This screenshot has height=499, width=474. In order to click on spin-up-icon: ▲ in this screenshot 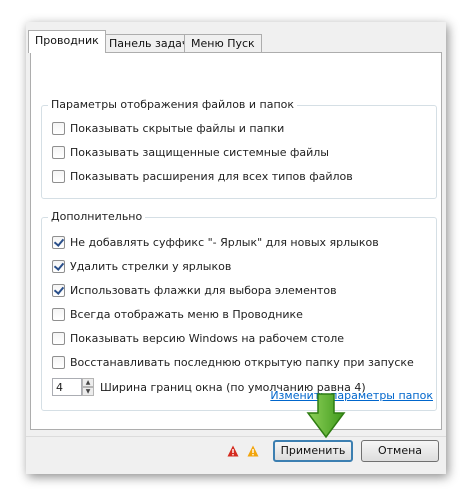, I will do `click(88, 382)`.